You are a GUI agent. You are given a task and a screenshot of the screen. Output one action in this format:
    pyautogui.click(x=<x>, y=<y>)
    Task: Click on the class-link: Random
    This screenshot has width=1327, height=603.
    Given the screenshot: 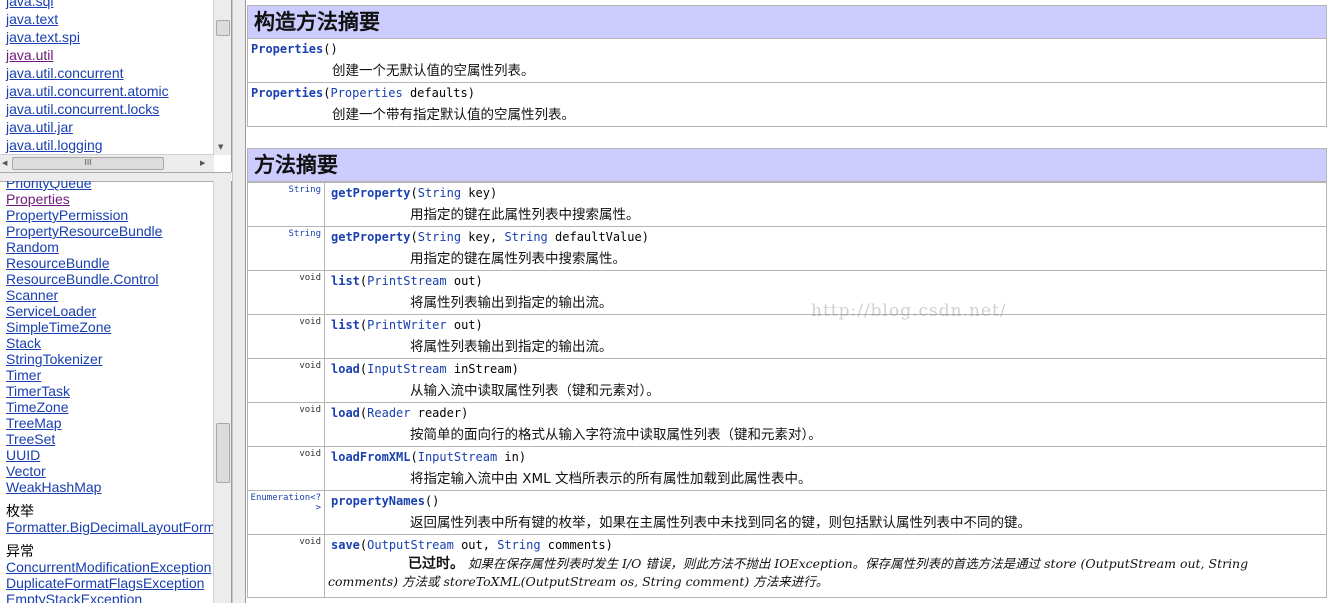 What is the action you would take?
    pyautogui.click(x=112, y=247)
    